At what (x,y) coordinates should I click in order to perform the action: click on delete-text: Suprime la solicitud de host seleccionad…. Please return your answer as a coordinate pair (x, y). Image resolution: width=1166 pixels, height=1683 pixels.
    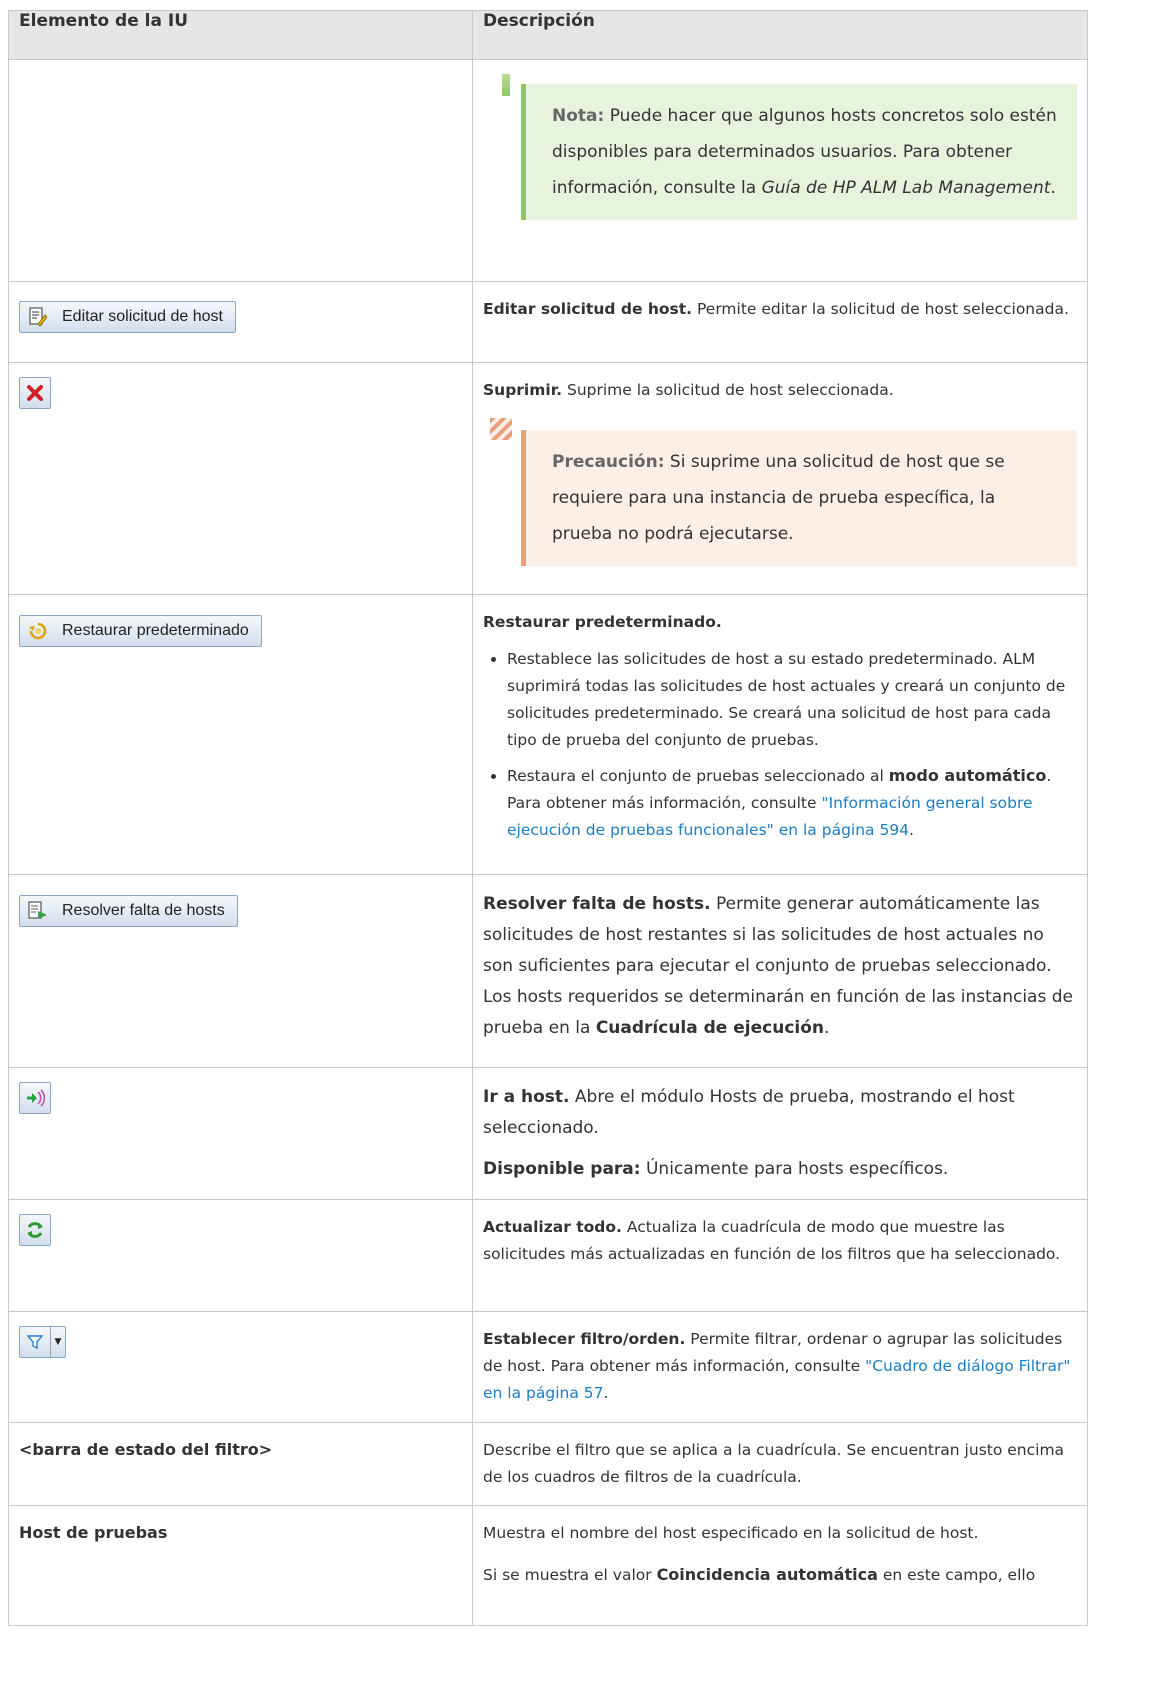
    Looking at the image, I should click on (730, 390).